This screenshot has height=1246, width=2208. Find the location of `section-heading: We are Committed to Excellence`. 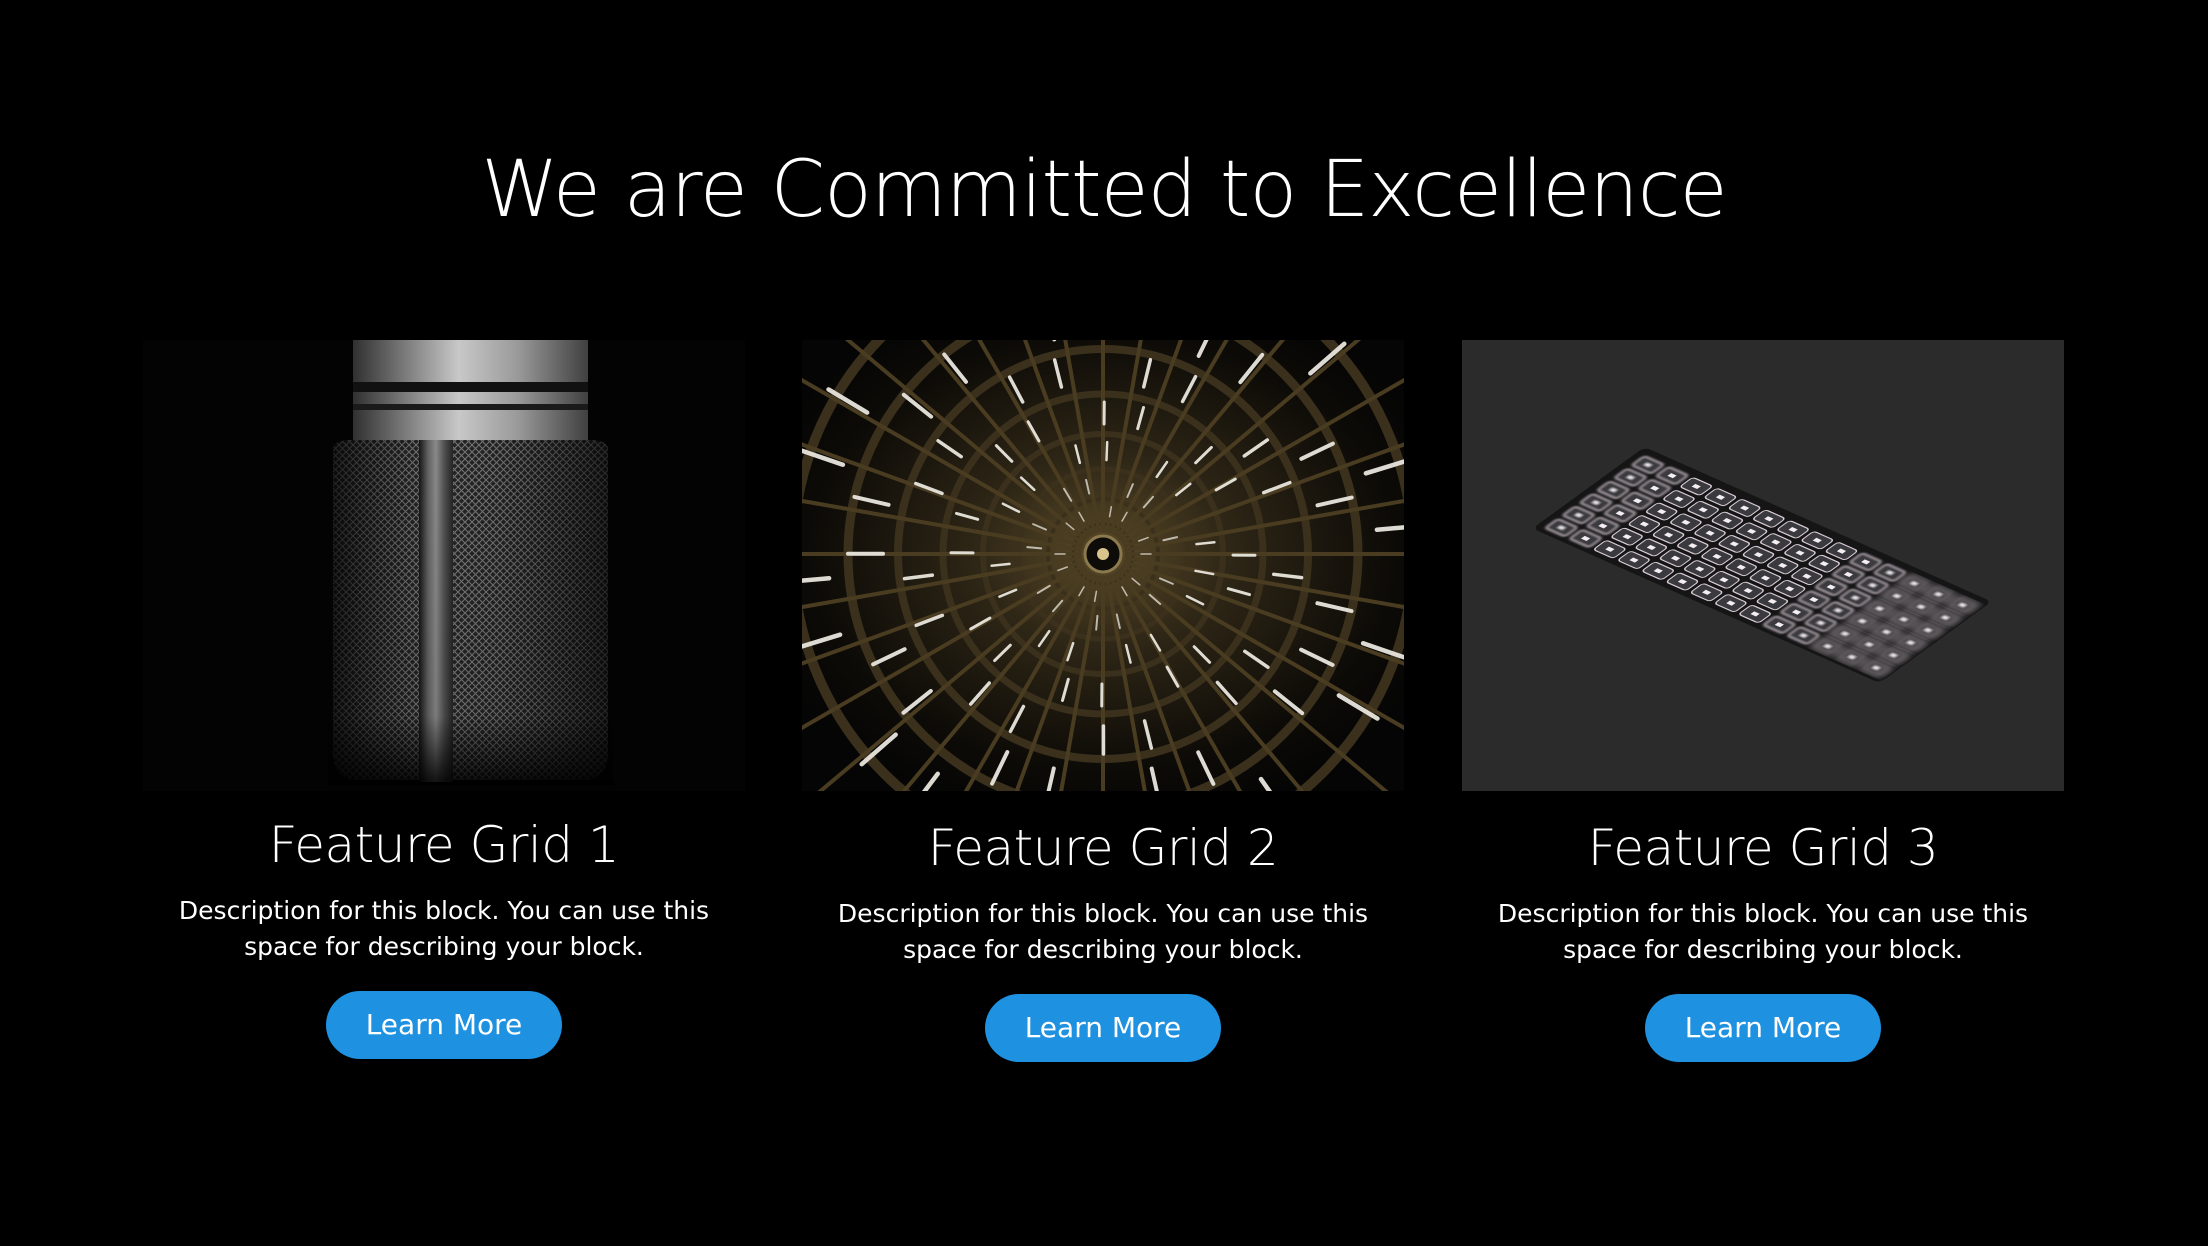

section-heading: We are Committed to Excellence is located at coordinates (1104, 190).